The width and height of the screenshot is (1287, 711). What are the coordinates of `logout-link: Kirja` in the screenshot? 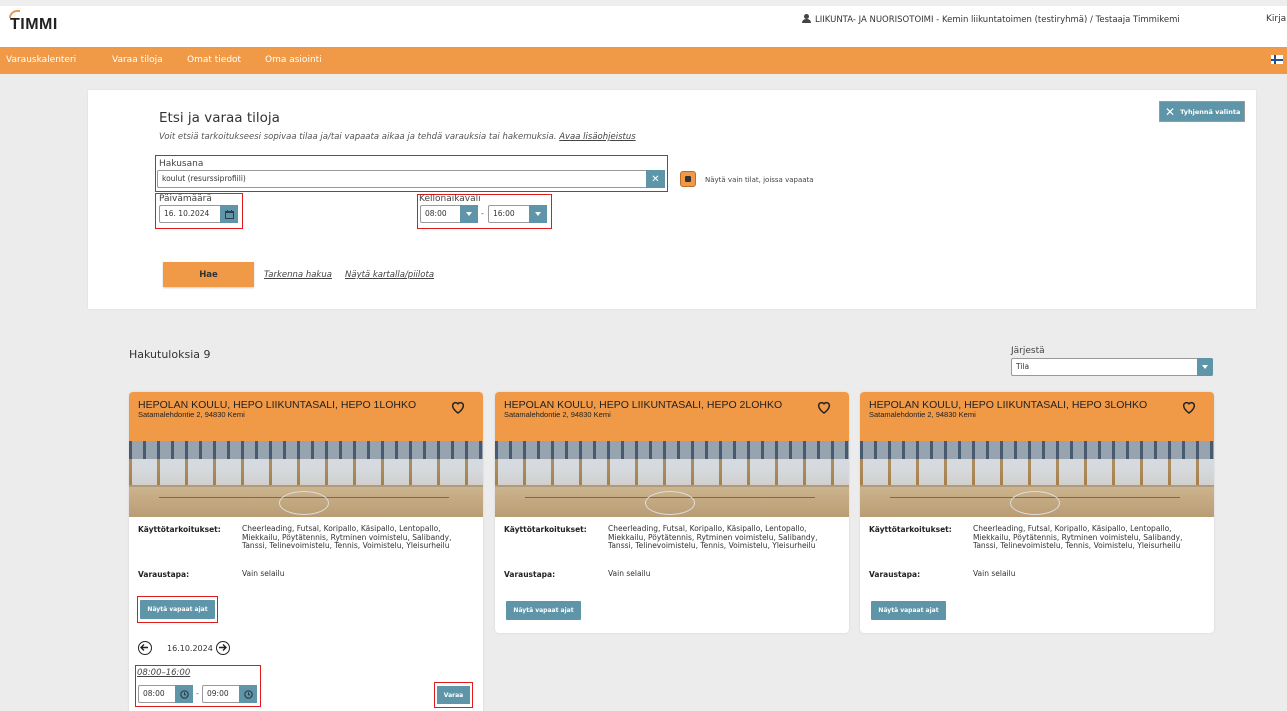 It's located at (1276, 19).